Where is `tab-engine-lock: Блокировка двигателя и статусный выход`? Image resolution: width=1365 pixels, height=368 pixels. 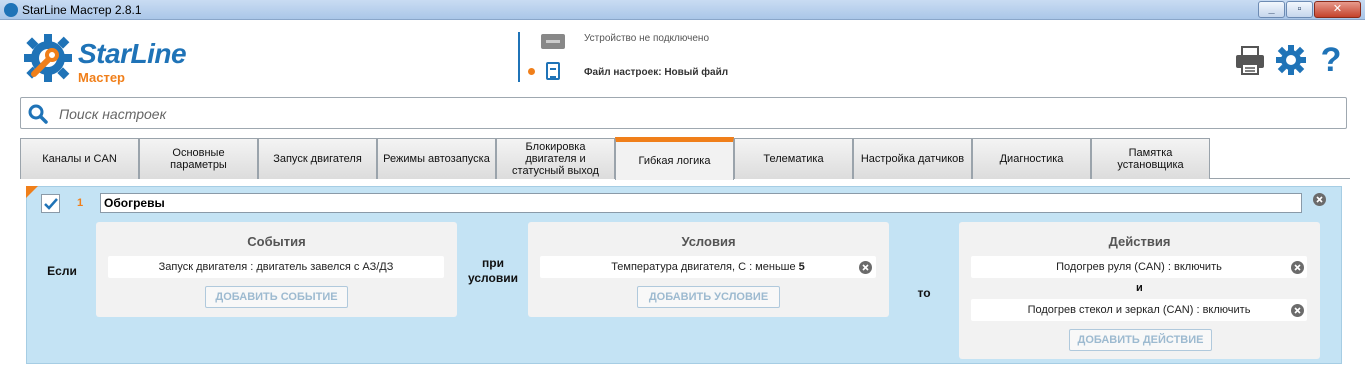 tab-engine-lock: Блокировка двигателя и статусный выход is located at coordinates (555, 158).